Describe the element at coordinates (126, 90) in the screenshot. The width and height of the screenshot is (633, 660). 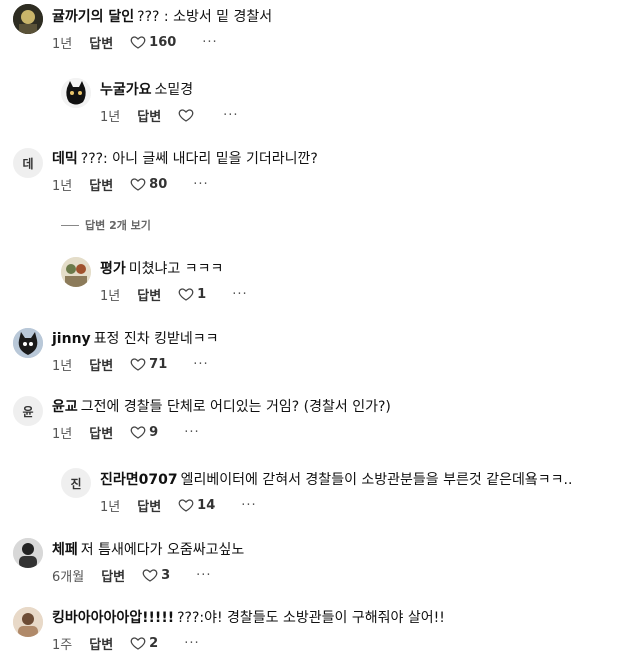
I see `comment-username: 누굴가요` at that location.